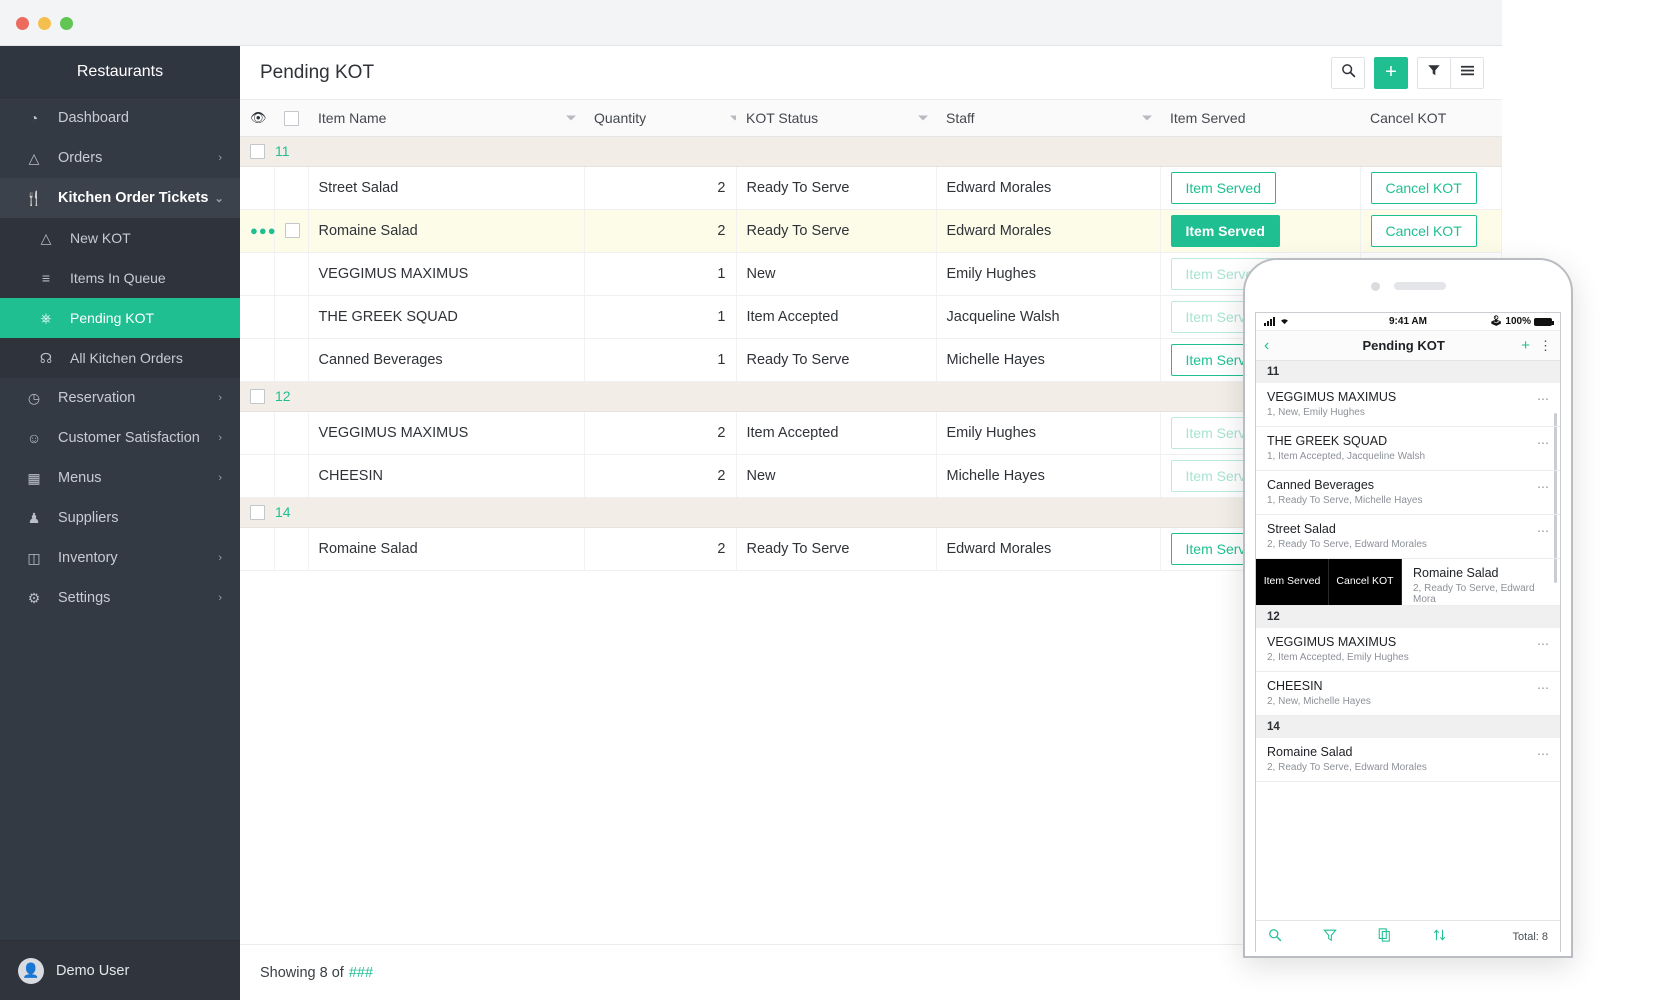 This screenshot has height=1000, width=1670. What do you see at coordinates (257, 118) in the screenshot?
I see `column-visibility-toggle: 👁` at bounding box center [257, 118].